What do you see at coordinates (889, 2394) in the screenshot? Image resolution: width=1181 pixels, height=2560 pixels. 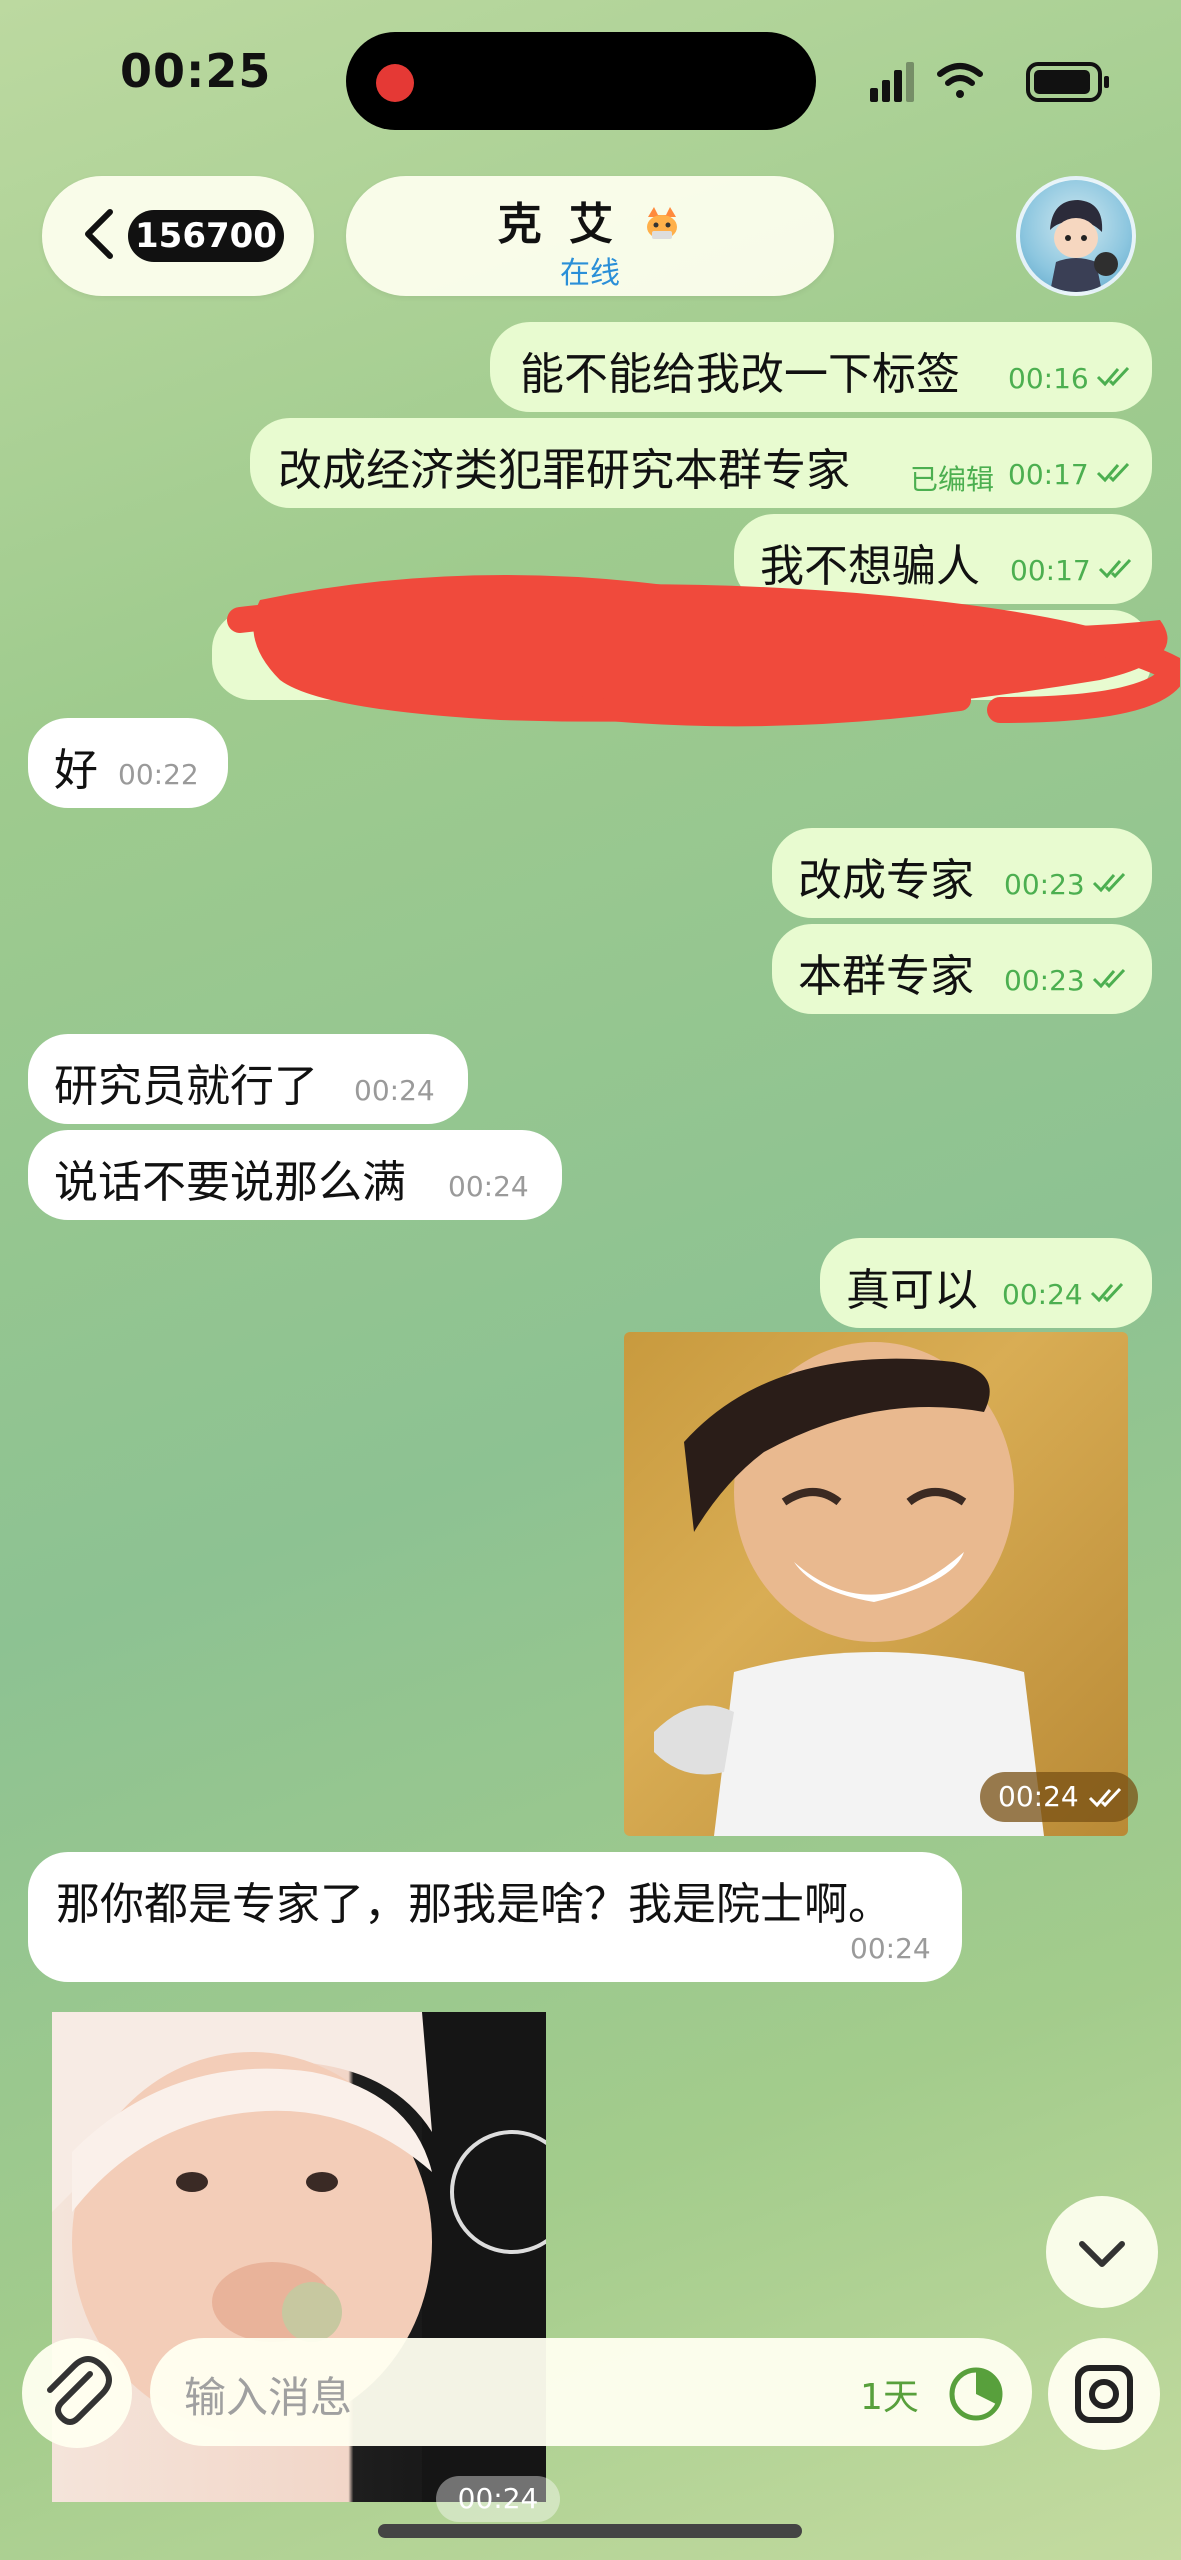 I see `self-destruct-timer-label: 1天` at bounding box center [889, 2394].